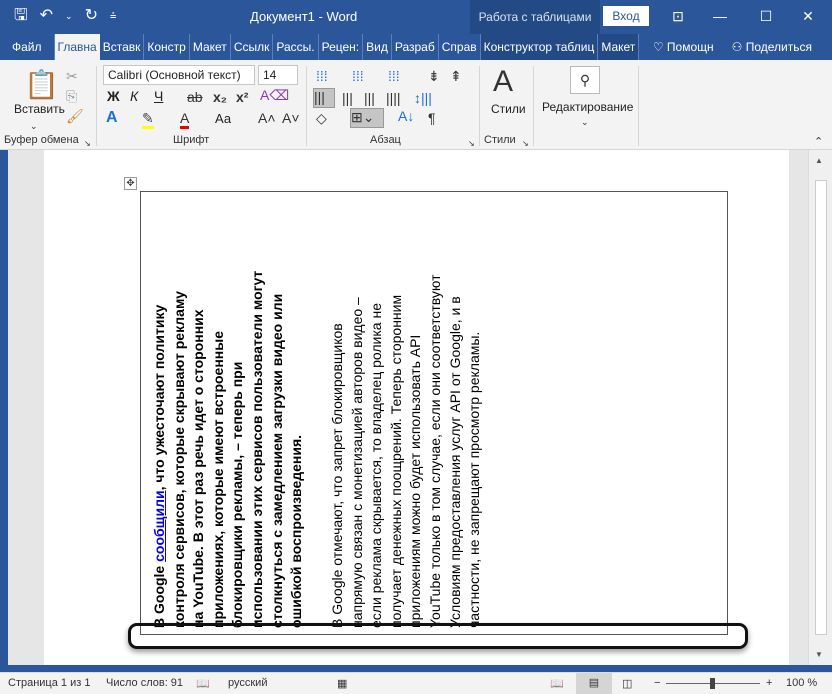  I want to click on table-move-handle: ✥, so click(130, 183).